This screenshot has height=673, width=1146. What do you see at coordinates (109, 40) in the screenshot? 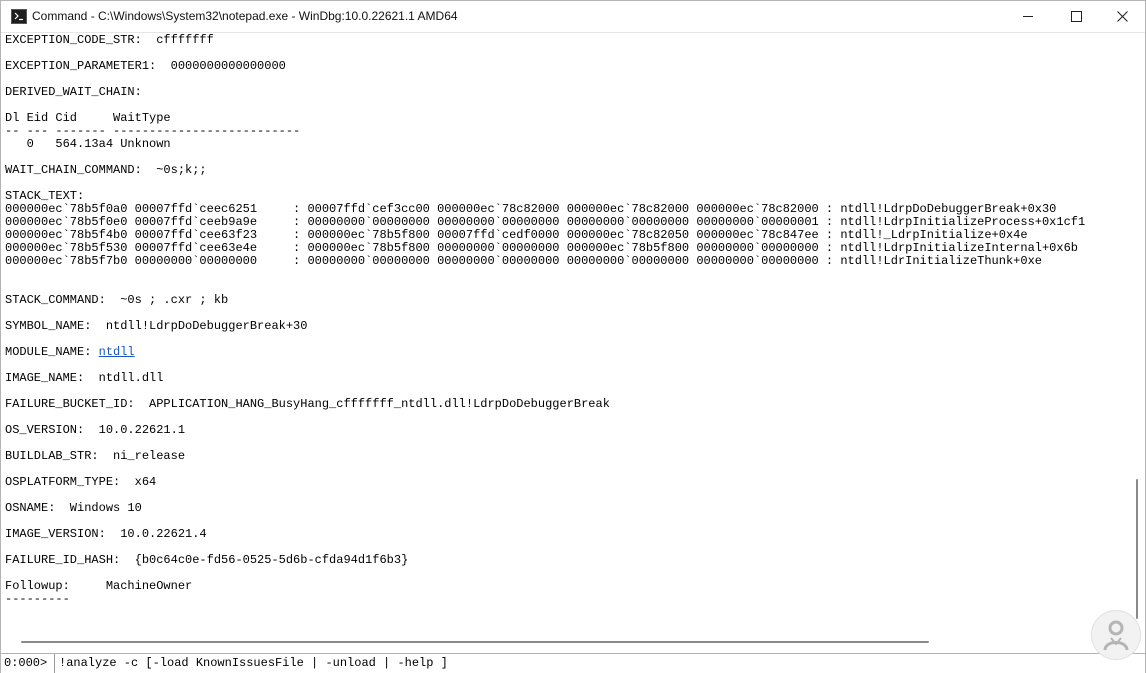
I see `output-line: EXCEPTION_CODE_STR: cfffffff` at bounding box center [109, 40].